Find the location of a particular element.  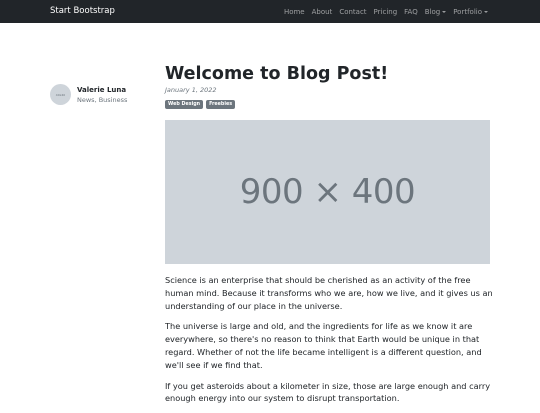

badge-web-design: Web Design is located at coordinates (184, 104).